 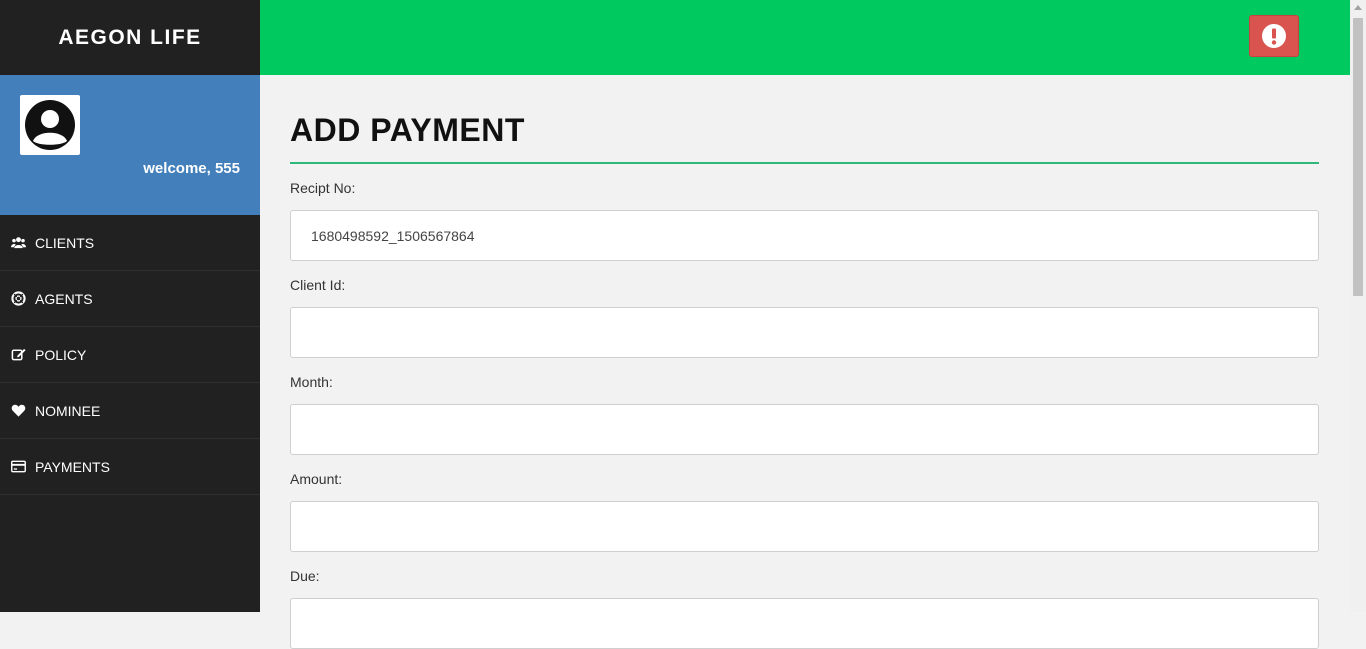 I want to click on scroll-up-arrow, so click(x=1358, y=7).